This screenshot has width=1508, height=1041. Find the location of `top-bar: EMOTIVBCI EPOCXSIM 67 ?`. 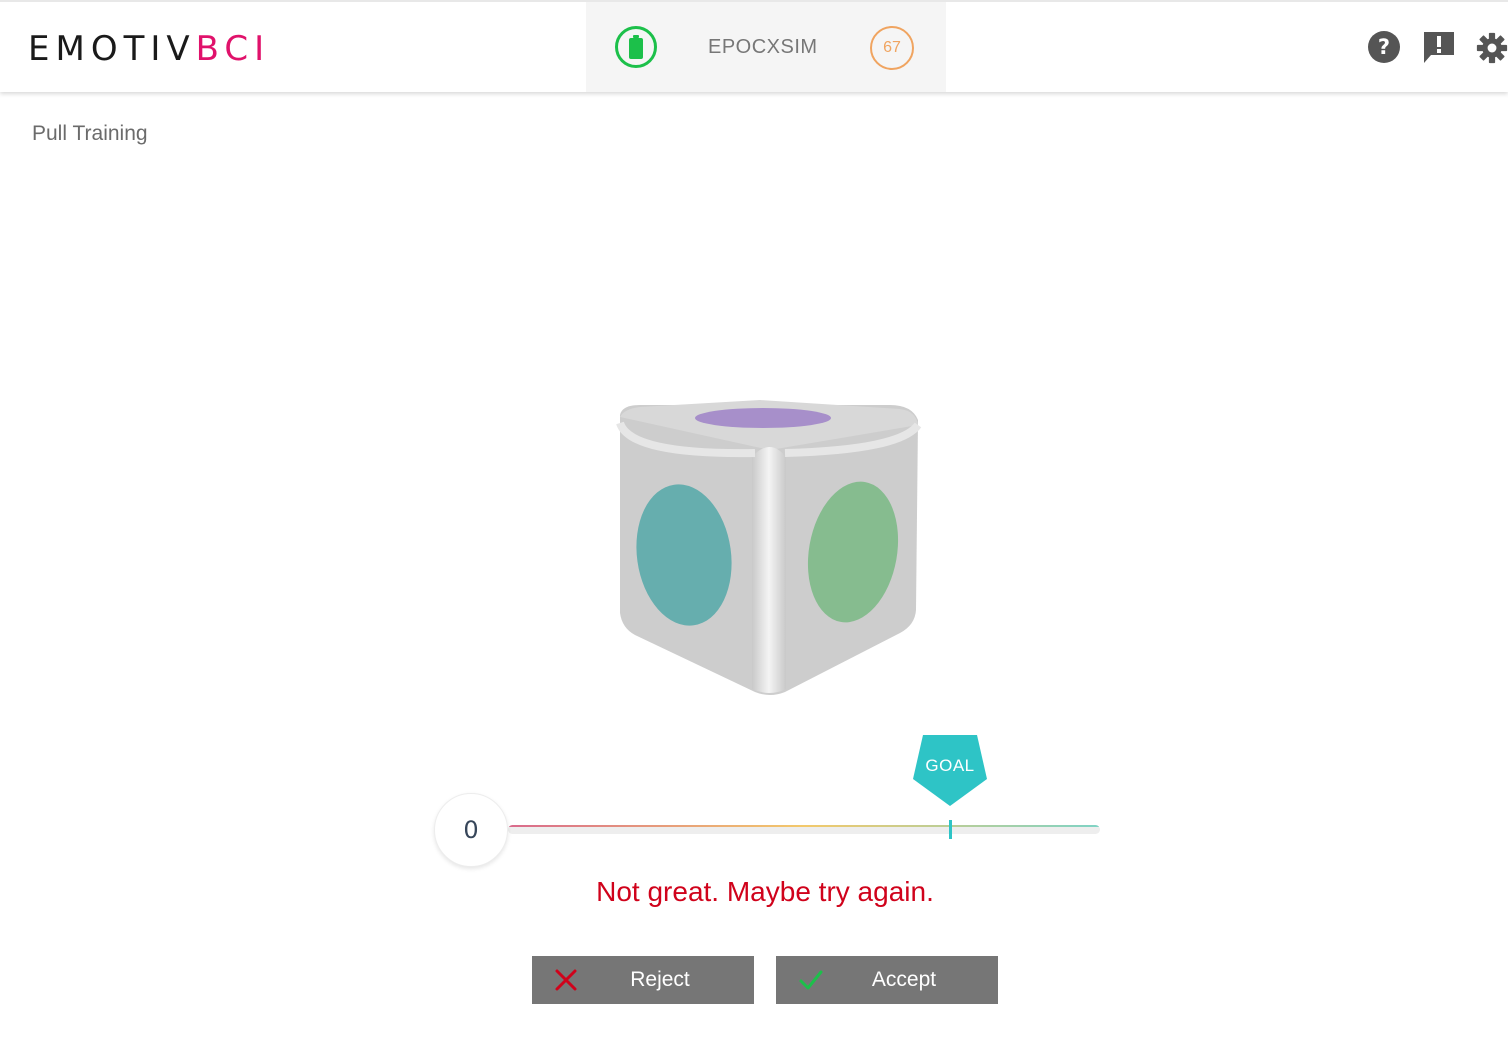

top-bar: EMOTIVBCI EPOCXSIM 67 ? is located at coordinates (754, 46).